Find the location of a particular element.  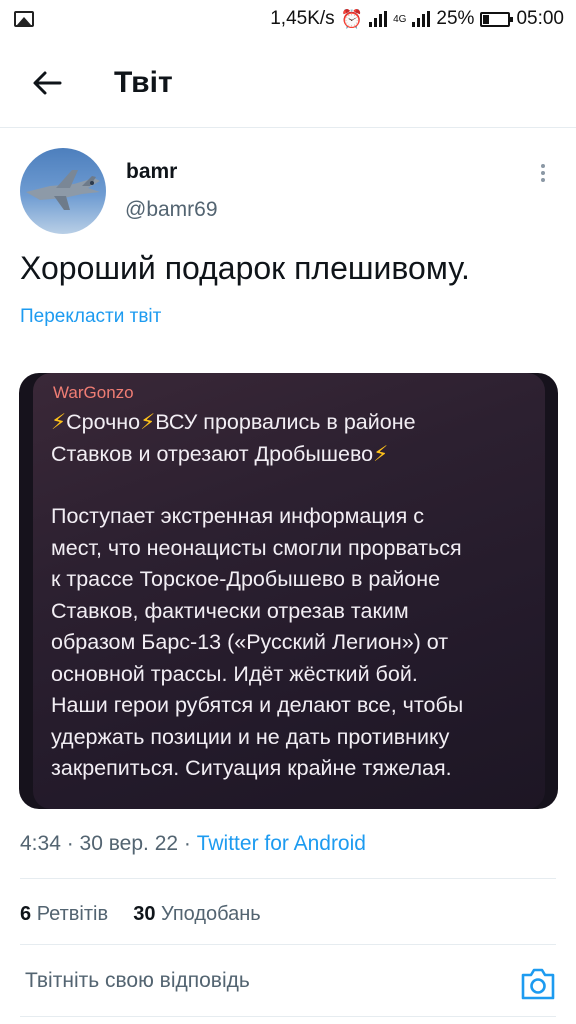

more-options-button is located at coordinates (543, 173).